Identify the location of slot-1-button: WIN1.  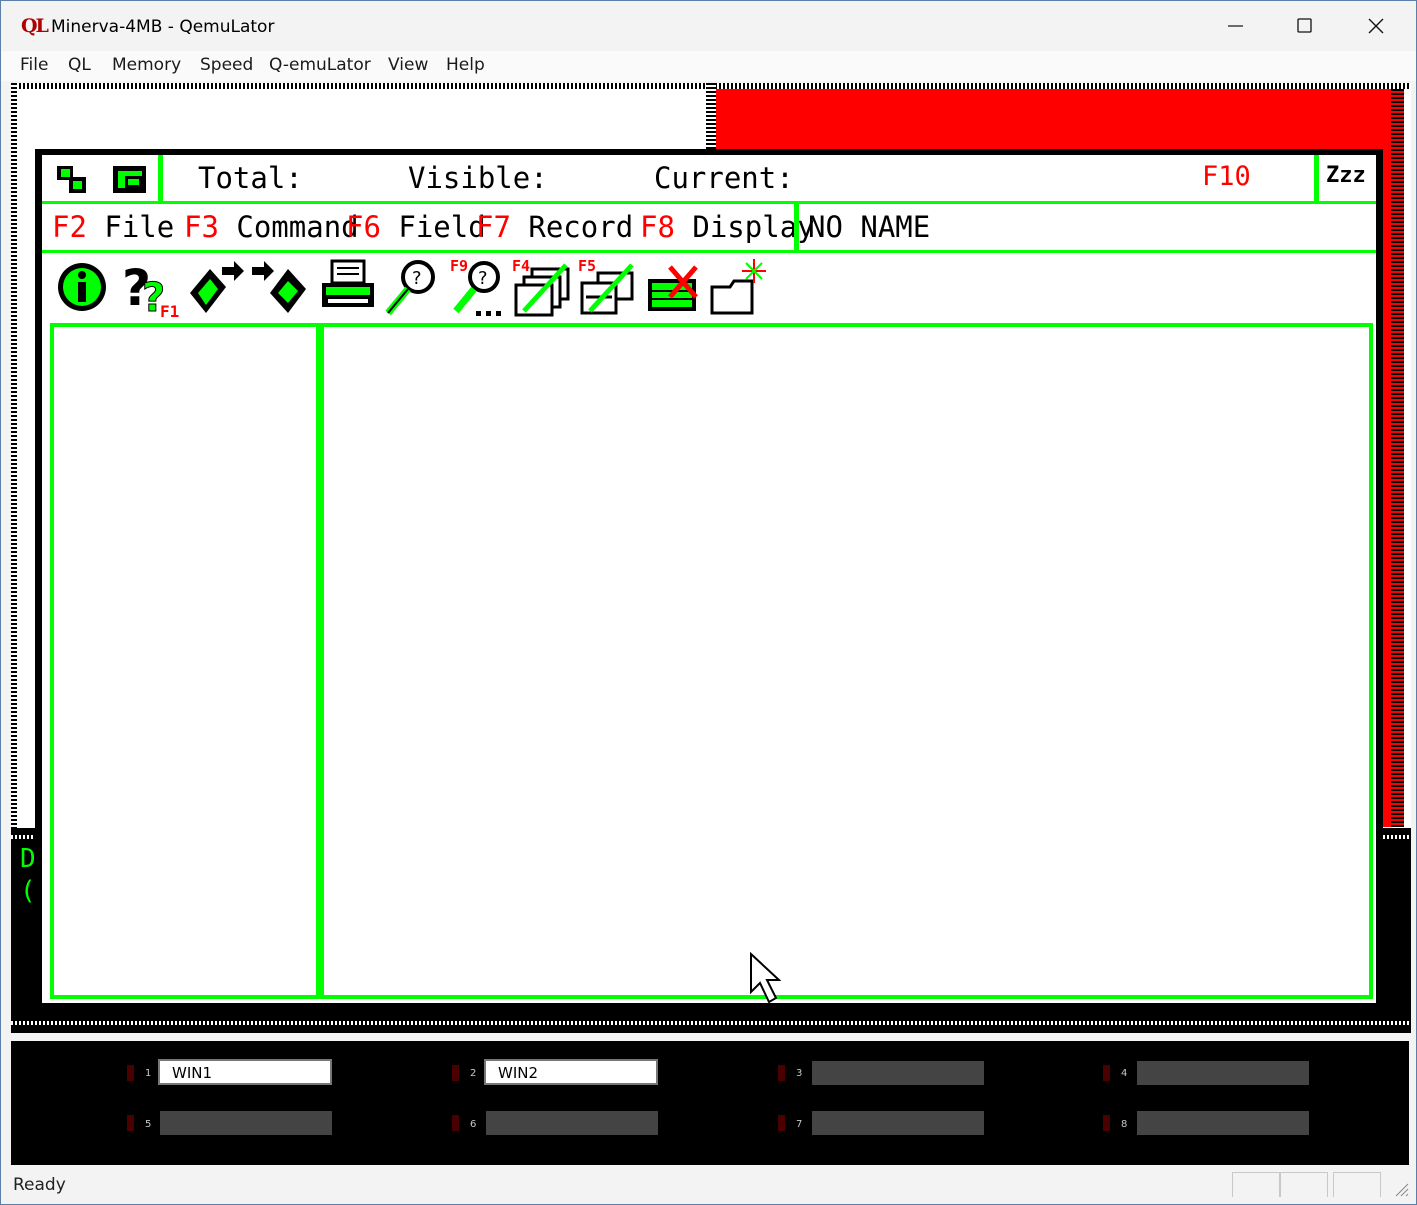
(245, 1072).